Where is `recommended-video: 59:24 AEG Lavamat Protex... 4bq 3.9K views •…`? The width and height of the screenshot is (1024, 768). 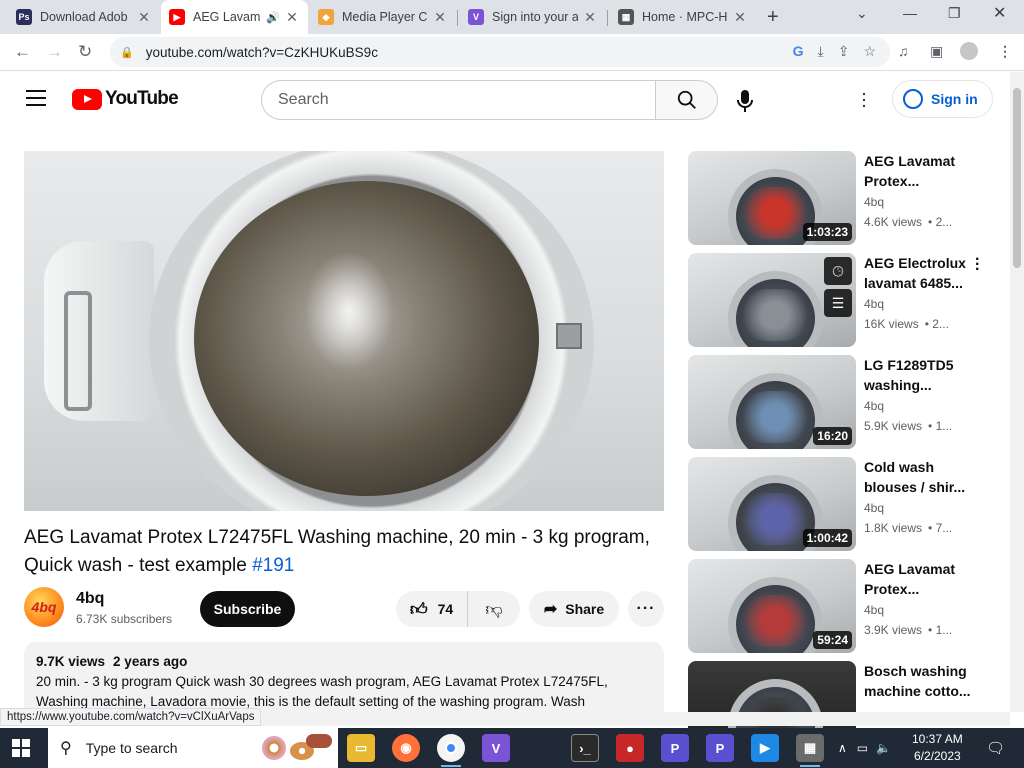
recommended-video: 59:24 AEG Lavamat Protex... 4bq 3.9K views •… is located at coordinates (843, 606).